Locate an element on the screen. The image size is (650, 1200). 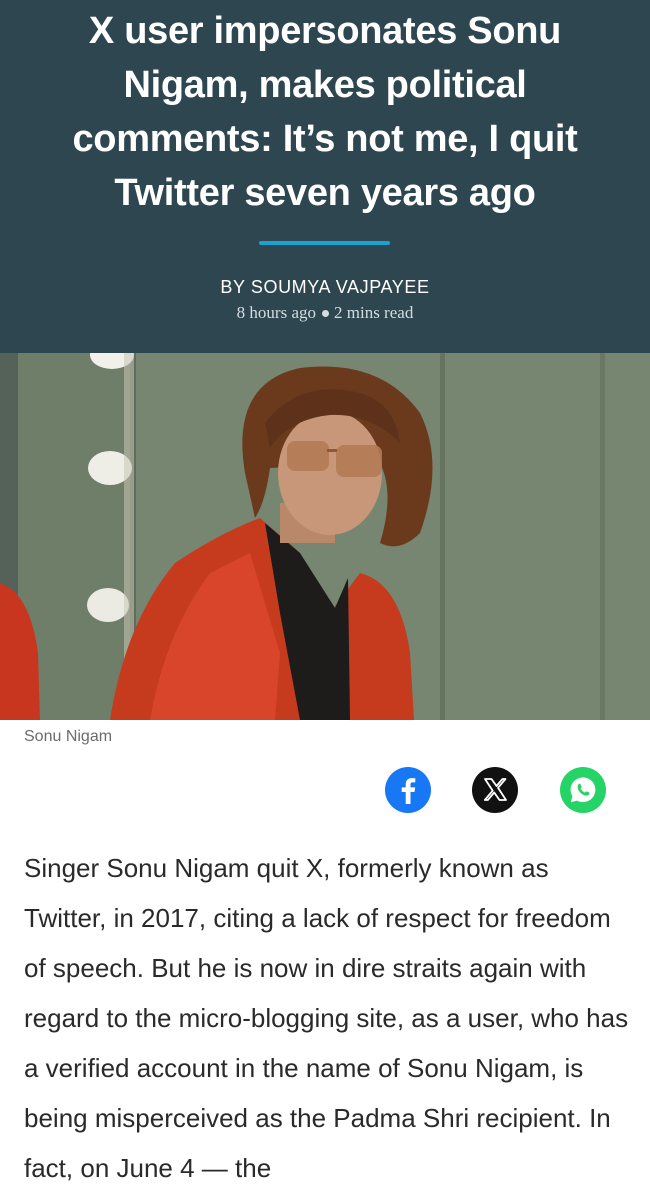
share-facebook-button is located at coordinates (408, 790).